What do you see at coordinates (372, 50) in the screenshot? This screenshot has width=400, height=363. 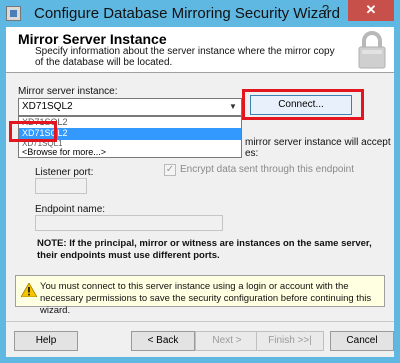 I see `padlock-icon` at bounding box center [372, 50].